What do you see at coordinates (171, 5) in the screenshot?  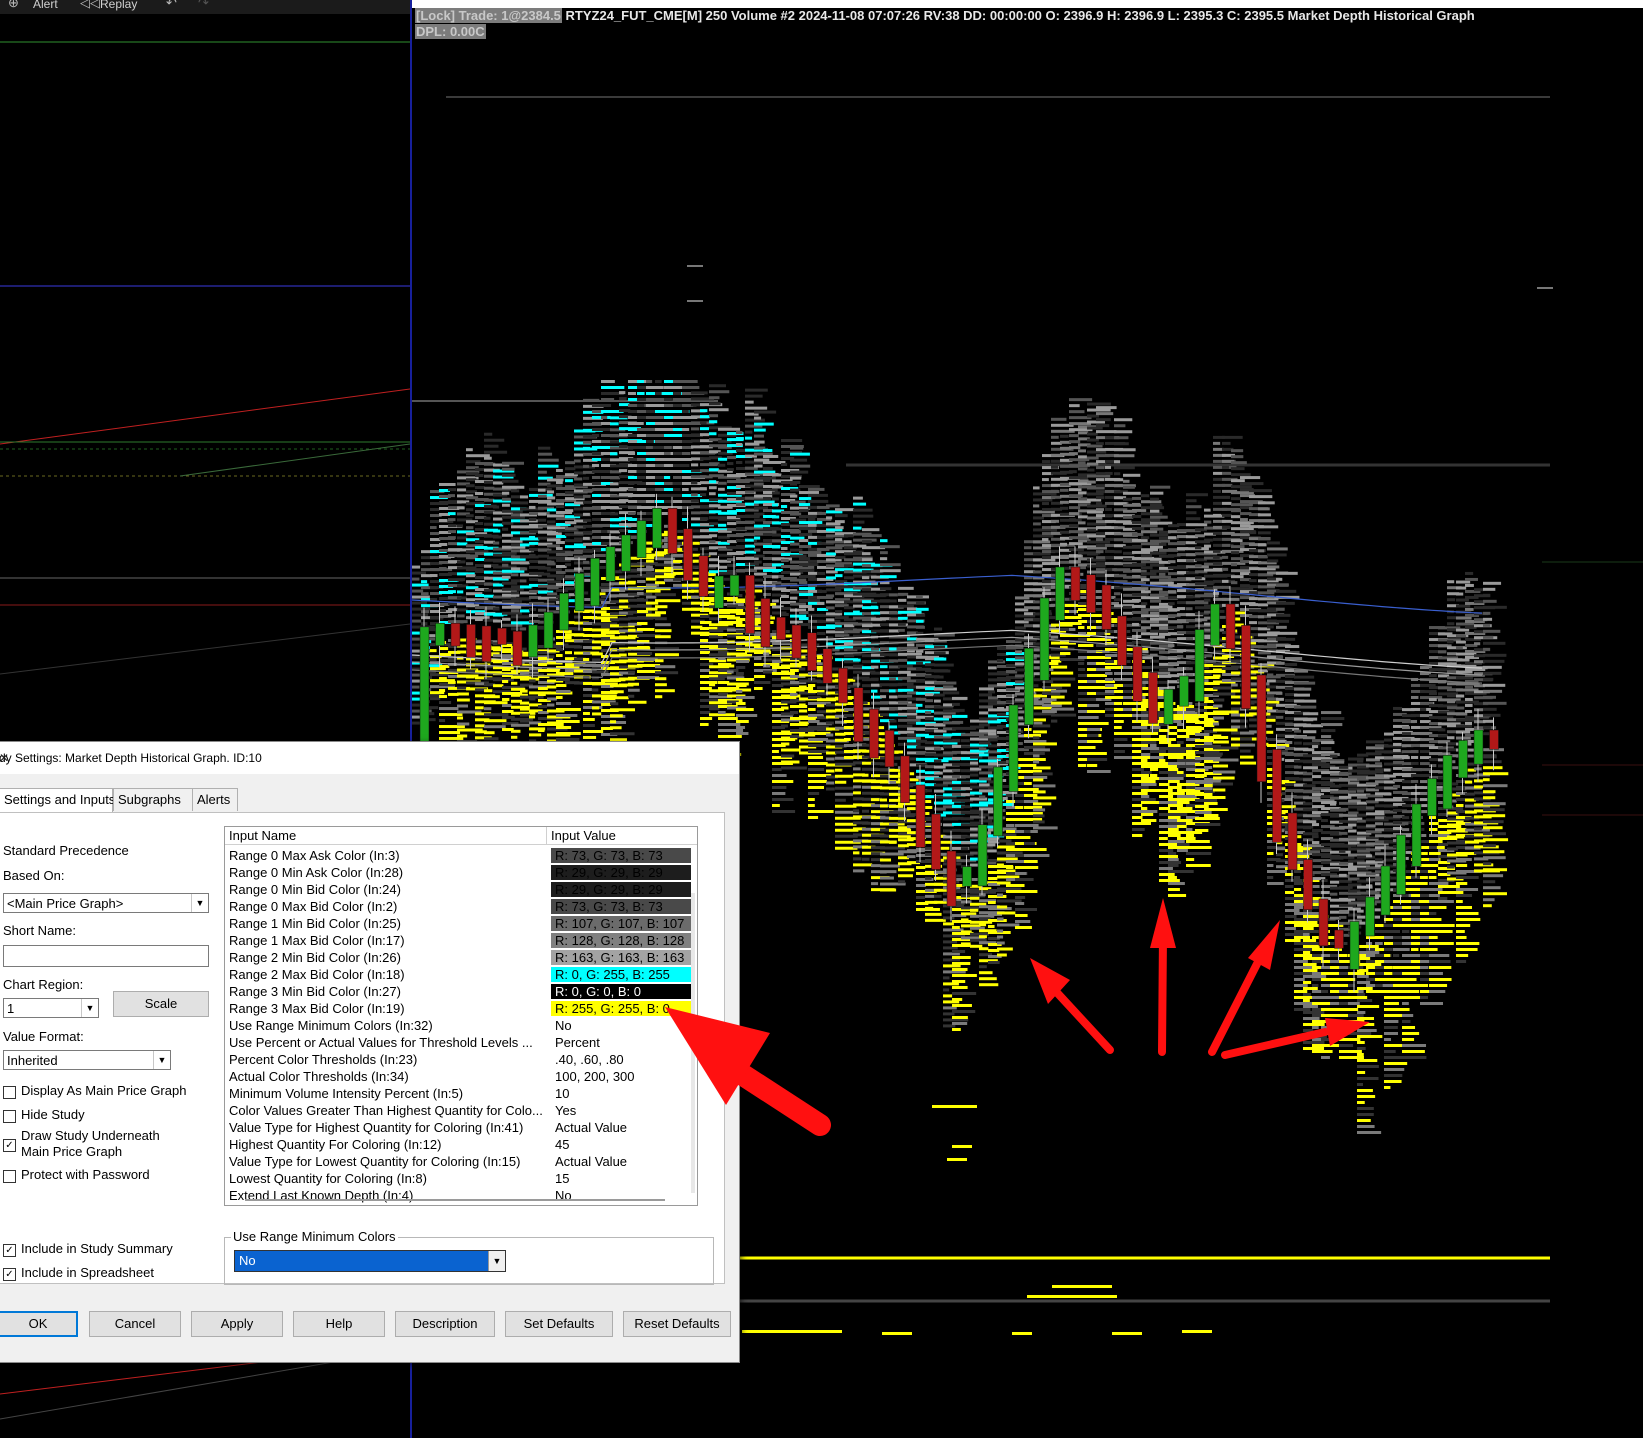 I see `undo-icon: ↶` at bounding box center [171, 5].